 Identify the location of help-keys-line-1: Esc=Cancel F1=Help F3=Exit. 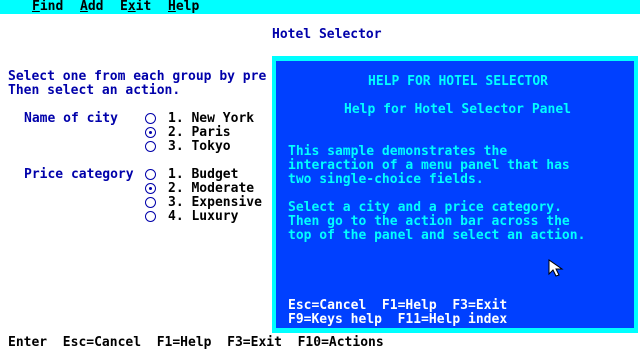
(398, 305).